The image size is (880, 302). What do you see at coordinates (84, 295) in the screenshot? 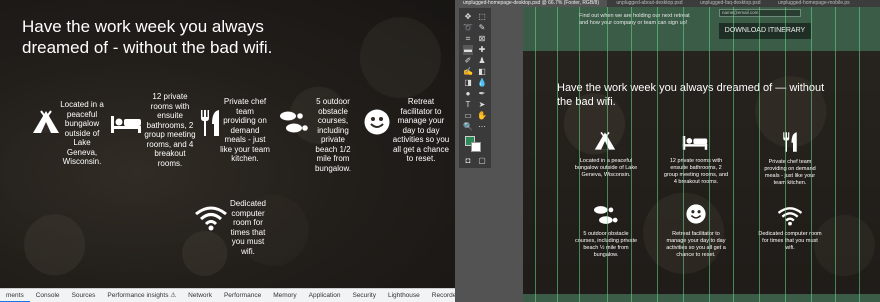
I see `tab-sources: Sources` at bounding box center [84, 295].